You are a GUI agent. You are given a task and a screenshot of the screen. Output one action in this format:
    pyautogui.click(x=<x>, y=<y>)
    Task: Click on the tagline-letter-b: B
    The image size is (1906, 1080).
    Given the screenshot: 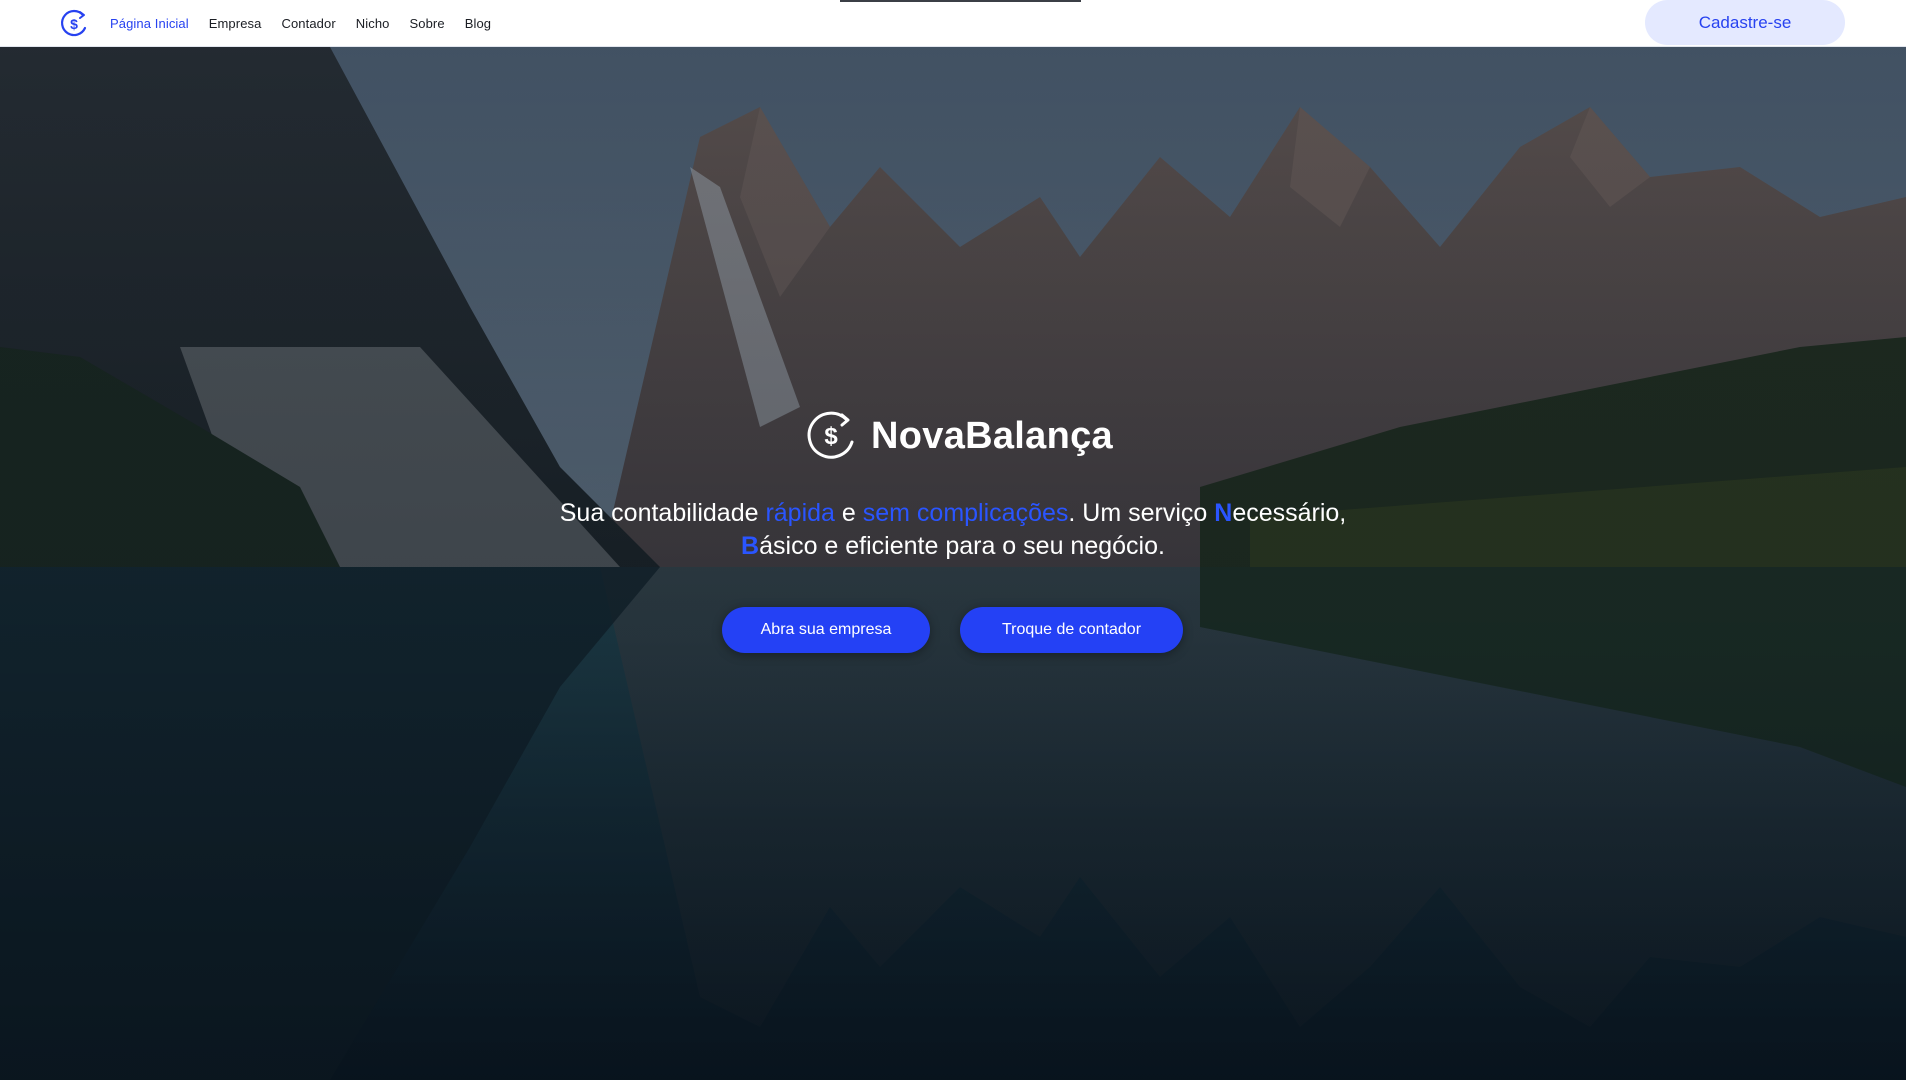 What is the action you would take?
    pyautogui.click(x=750, y=546)
    